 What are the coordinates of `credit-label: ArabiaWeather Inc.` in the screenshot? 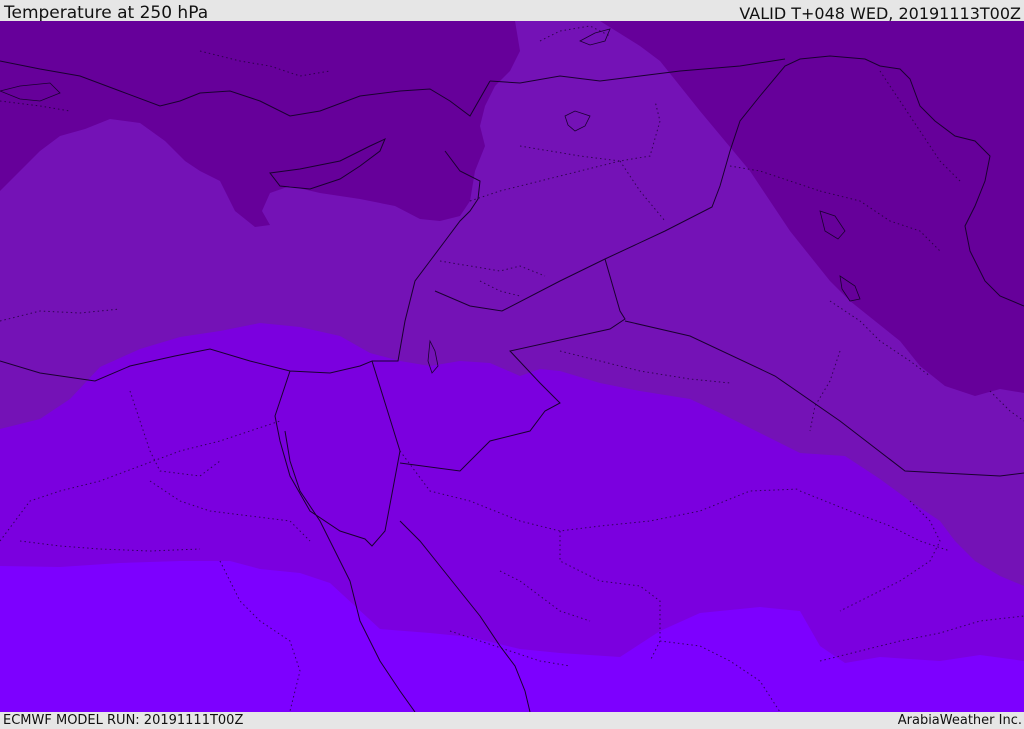 It's located at (959, 720).